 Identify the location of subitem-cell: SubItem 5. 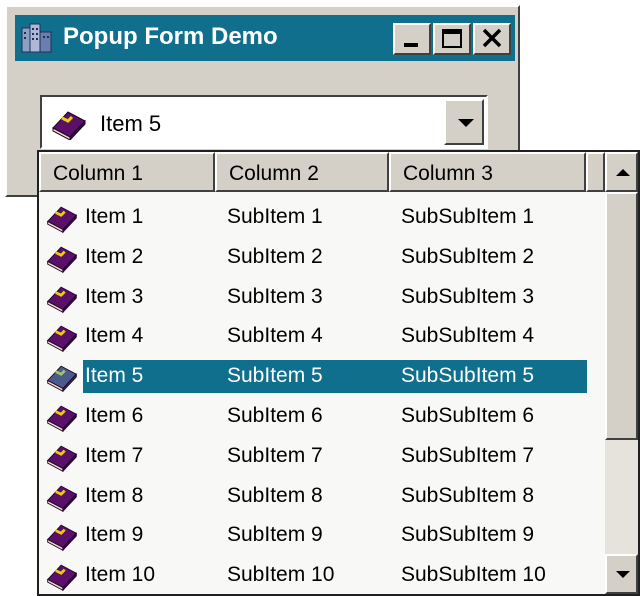
(275, 376).